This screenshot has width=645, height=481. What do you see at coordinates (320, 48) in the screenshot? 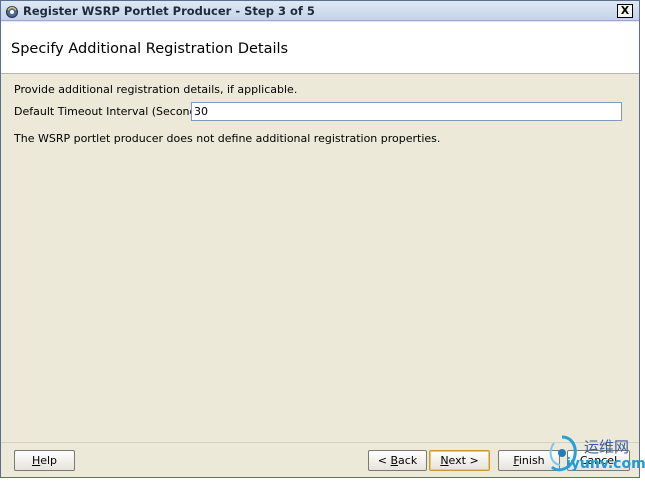
I see `step-header: Specify Additional Registration Details` at bounding box center [320, 48].